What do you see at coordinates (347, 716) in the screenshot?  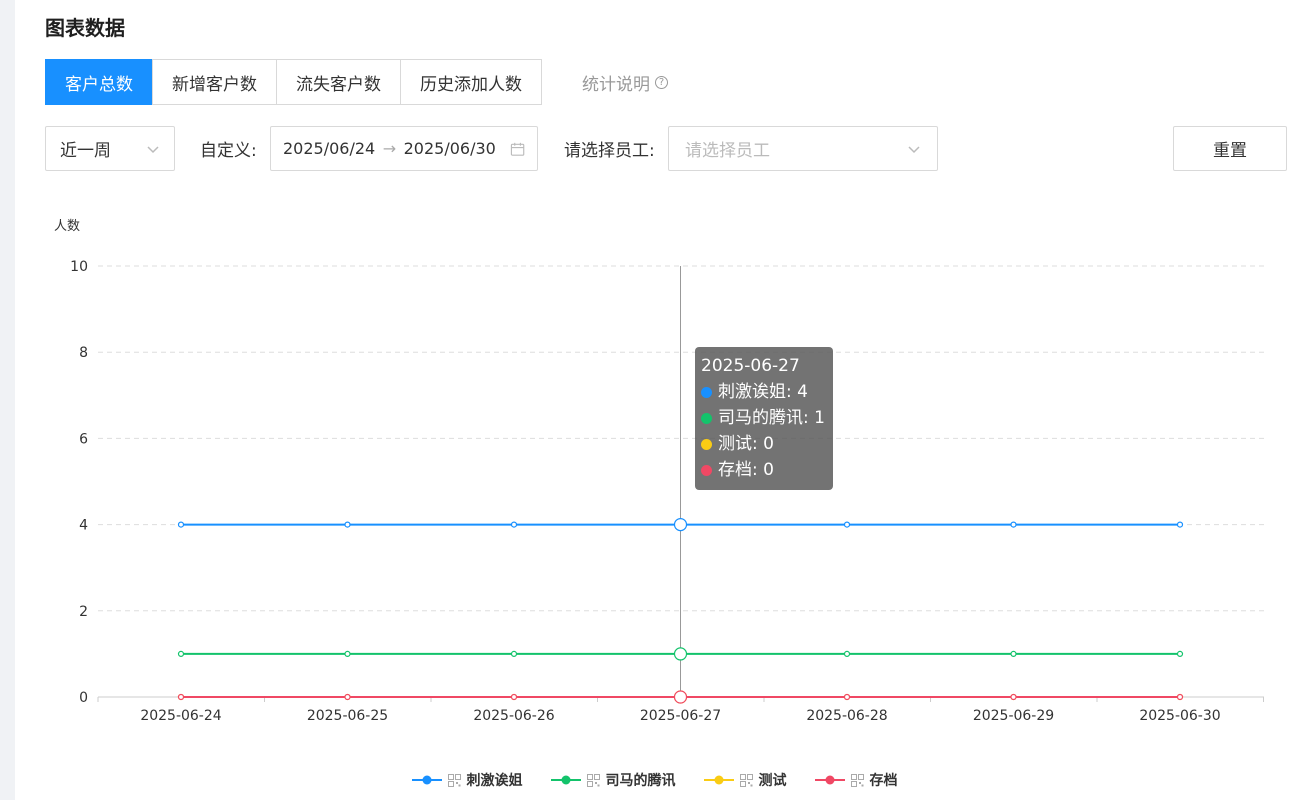 I see `x-tick-label: 2025-06-25` at bounding box center [347, 716].